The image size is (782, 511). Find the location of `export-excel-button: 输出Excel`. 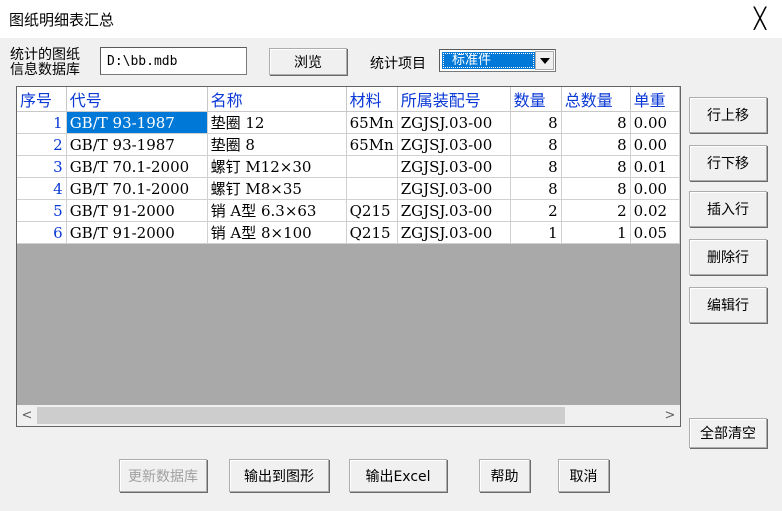

export-excel-button: 输出Excel is located at coordinates (398, 475).